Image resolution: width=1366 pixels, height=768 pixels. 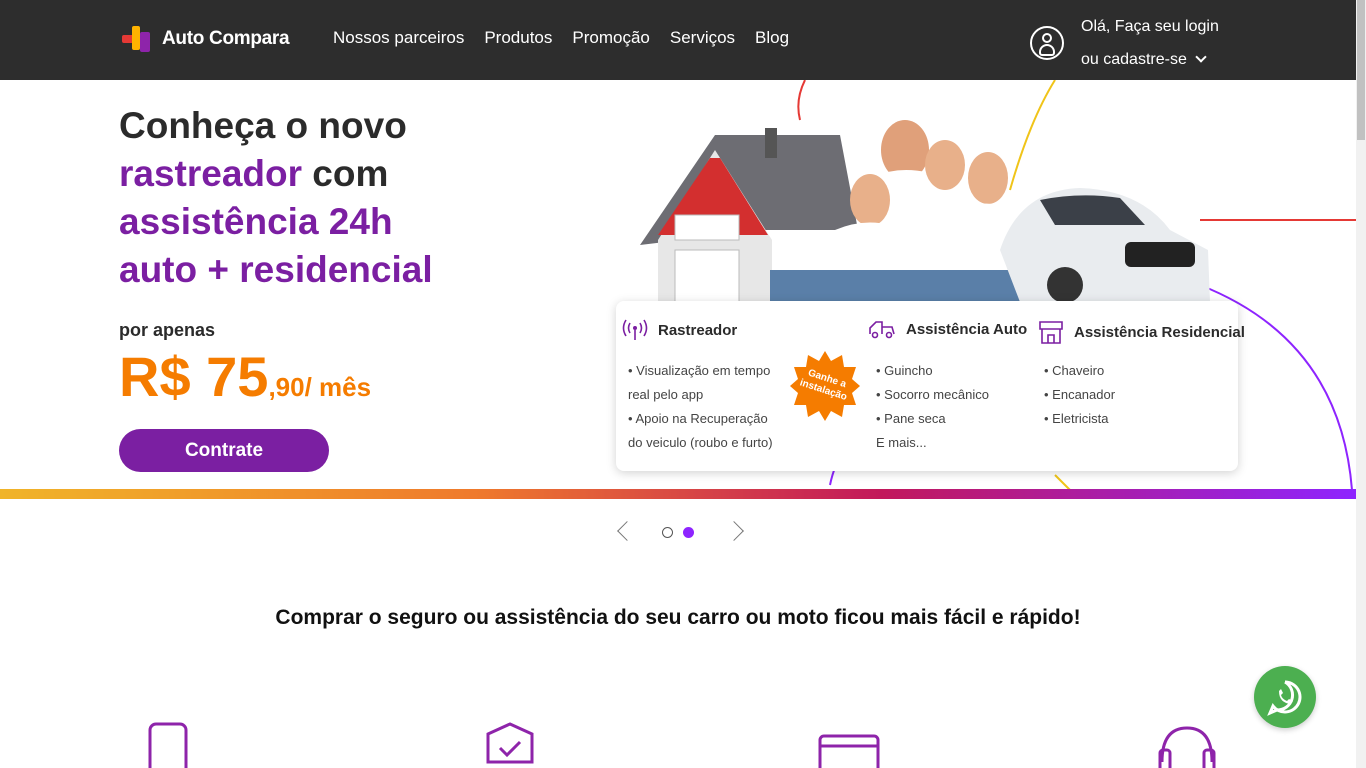 What do you see at coordinates (226, 38) in the screenshot?
I see `logo-text: Auto Compara` at bounding box center [226, 38].